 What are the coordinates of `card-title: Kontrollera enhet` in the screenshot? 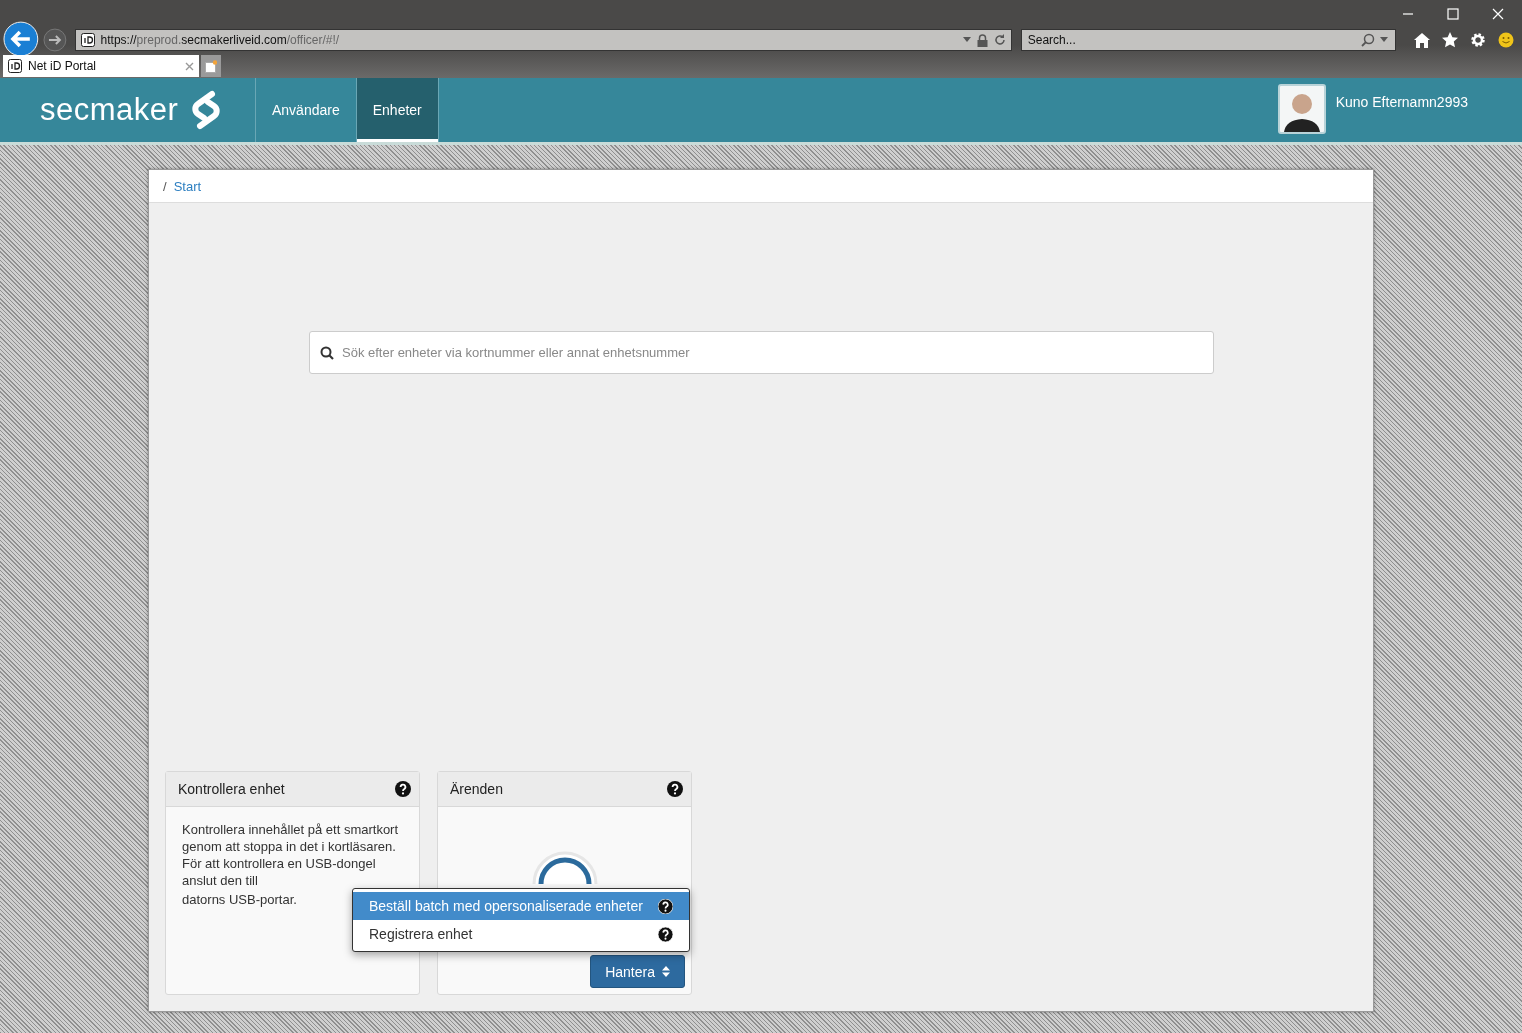 It's located at (231, 789).